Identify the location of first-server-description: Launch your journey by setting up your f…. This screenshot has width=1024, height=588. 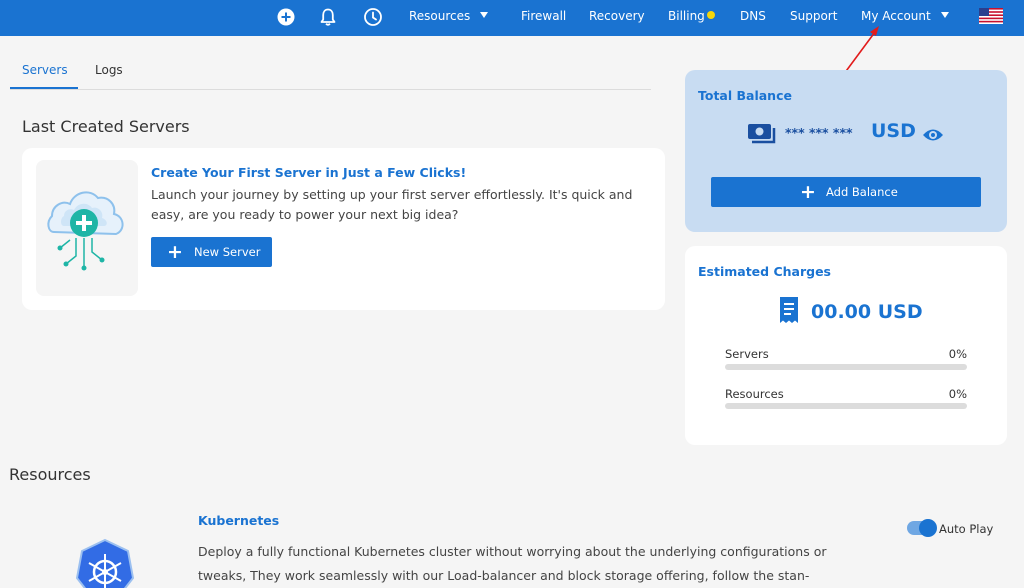
(392, 204).